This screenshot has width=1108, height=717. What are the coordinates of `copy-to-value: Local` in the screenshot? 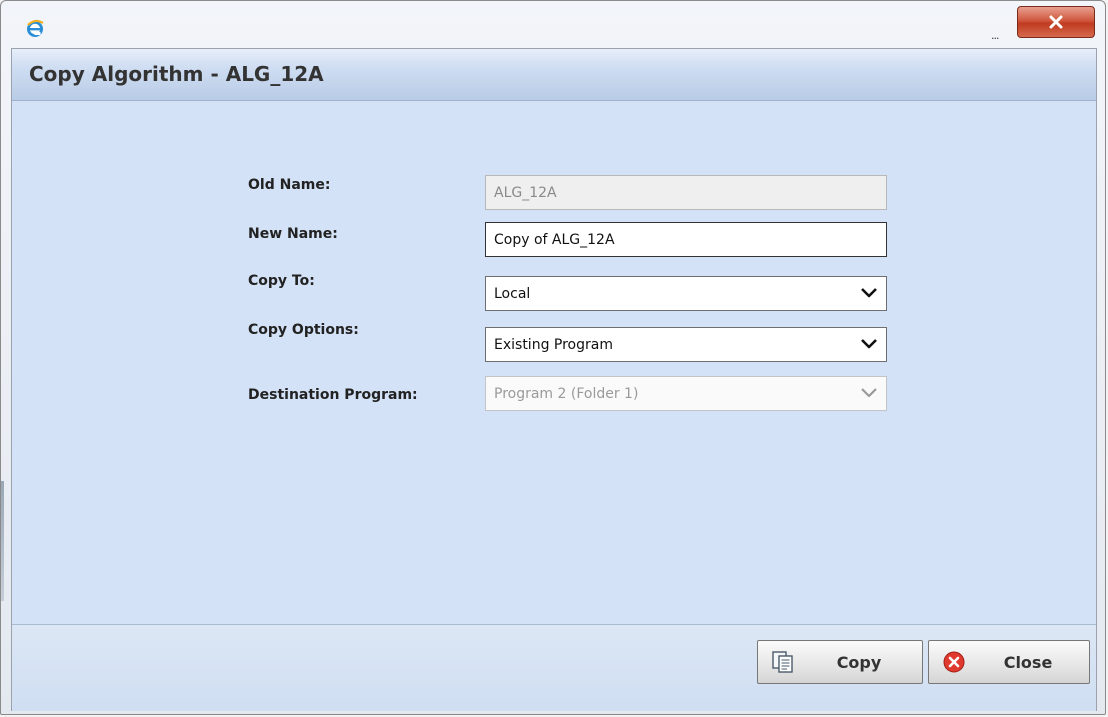 It's located at (512, 293).